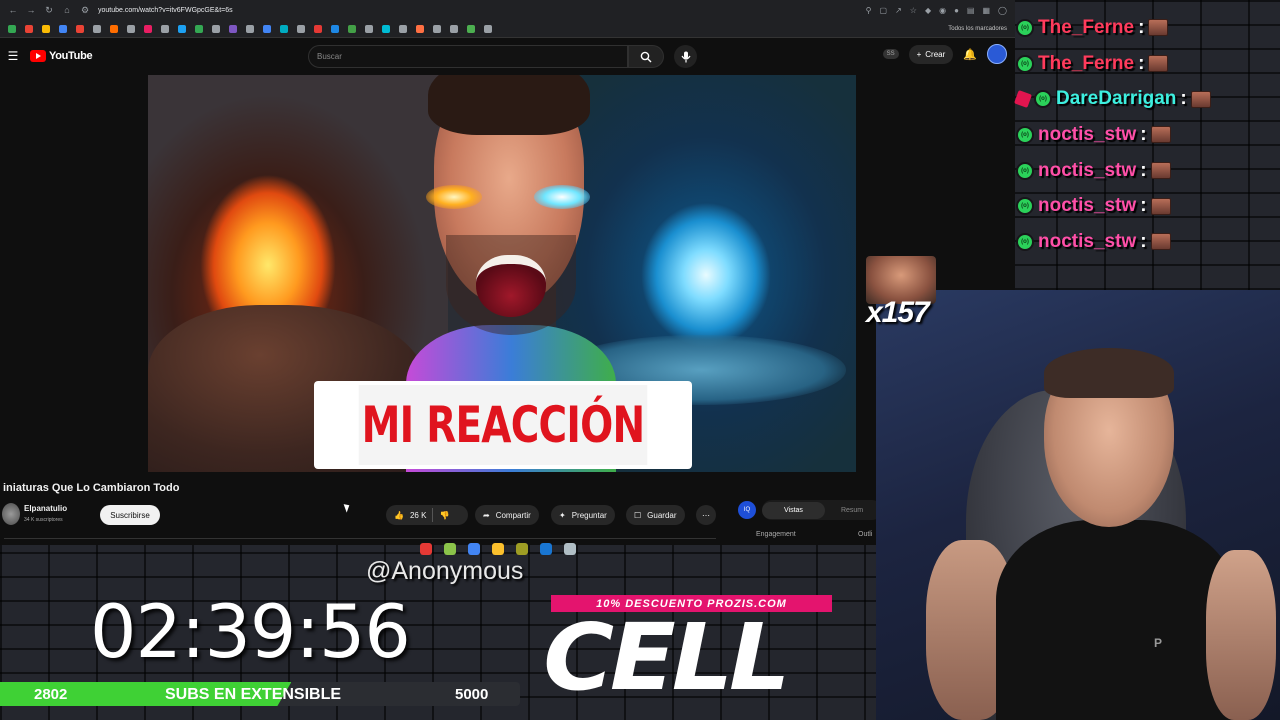 The height and width of the screenshot is (720, 1280). What do you see at coordinates (898, 10) in the screenshot?
I see `share-icon: ↗` at bounding box center [898, 10].